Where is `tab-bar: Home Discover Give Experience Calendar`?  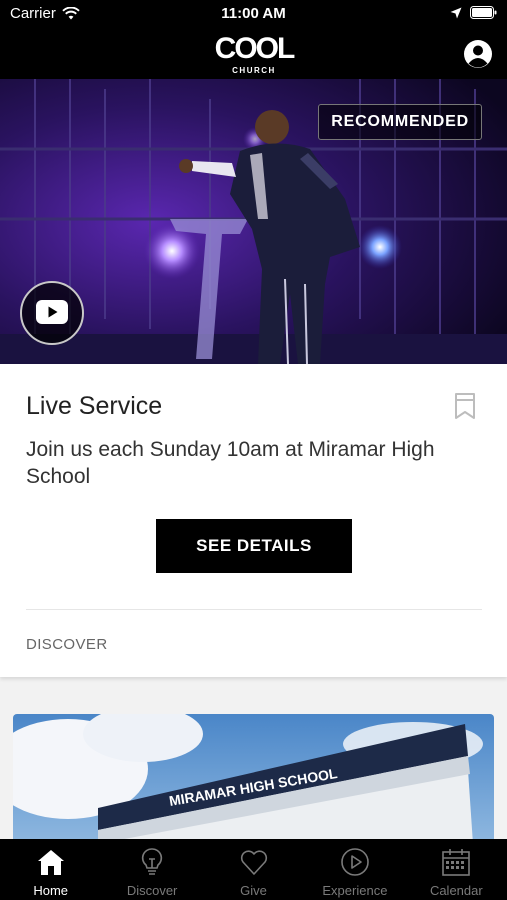 tab-bar: Home Discover Give Experience Calendar is located at coordinates (253, 869).